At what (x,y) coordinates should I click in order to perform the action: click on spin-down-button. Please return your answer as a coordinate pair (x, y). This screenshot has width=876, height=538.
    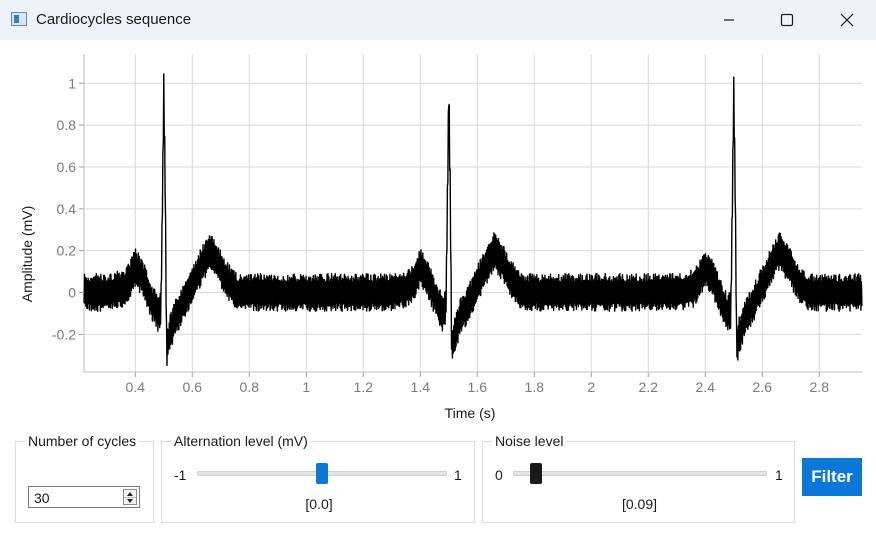
    Looking at the image, I should click on (130, 500).